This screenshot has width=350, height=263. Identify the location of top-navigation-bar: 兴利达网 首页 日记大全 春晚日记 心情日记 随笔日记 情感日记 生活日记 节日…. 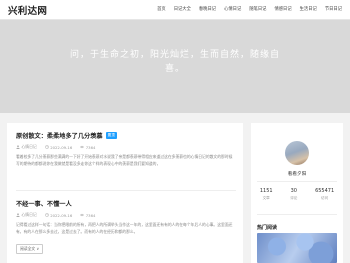
(175, 10).